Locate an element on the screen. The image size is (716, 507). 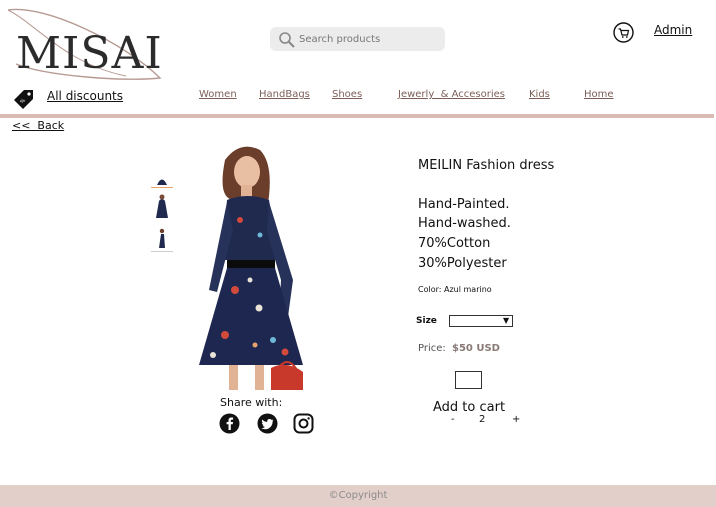
quantity-decrease-button: - is located at coordinates (453, 419).